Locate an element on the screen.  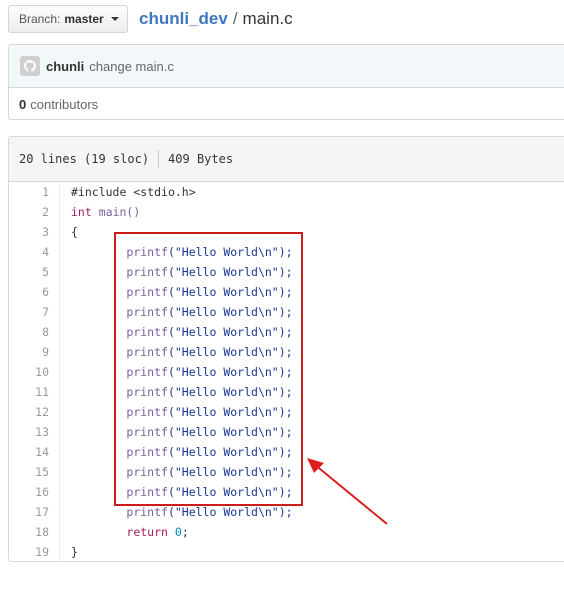
avatar is located at coordinates (30, 66).